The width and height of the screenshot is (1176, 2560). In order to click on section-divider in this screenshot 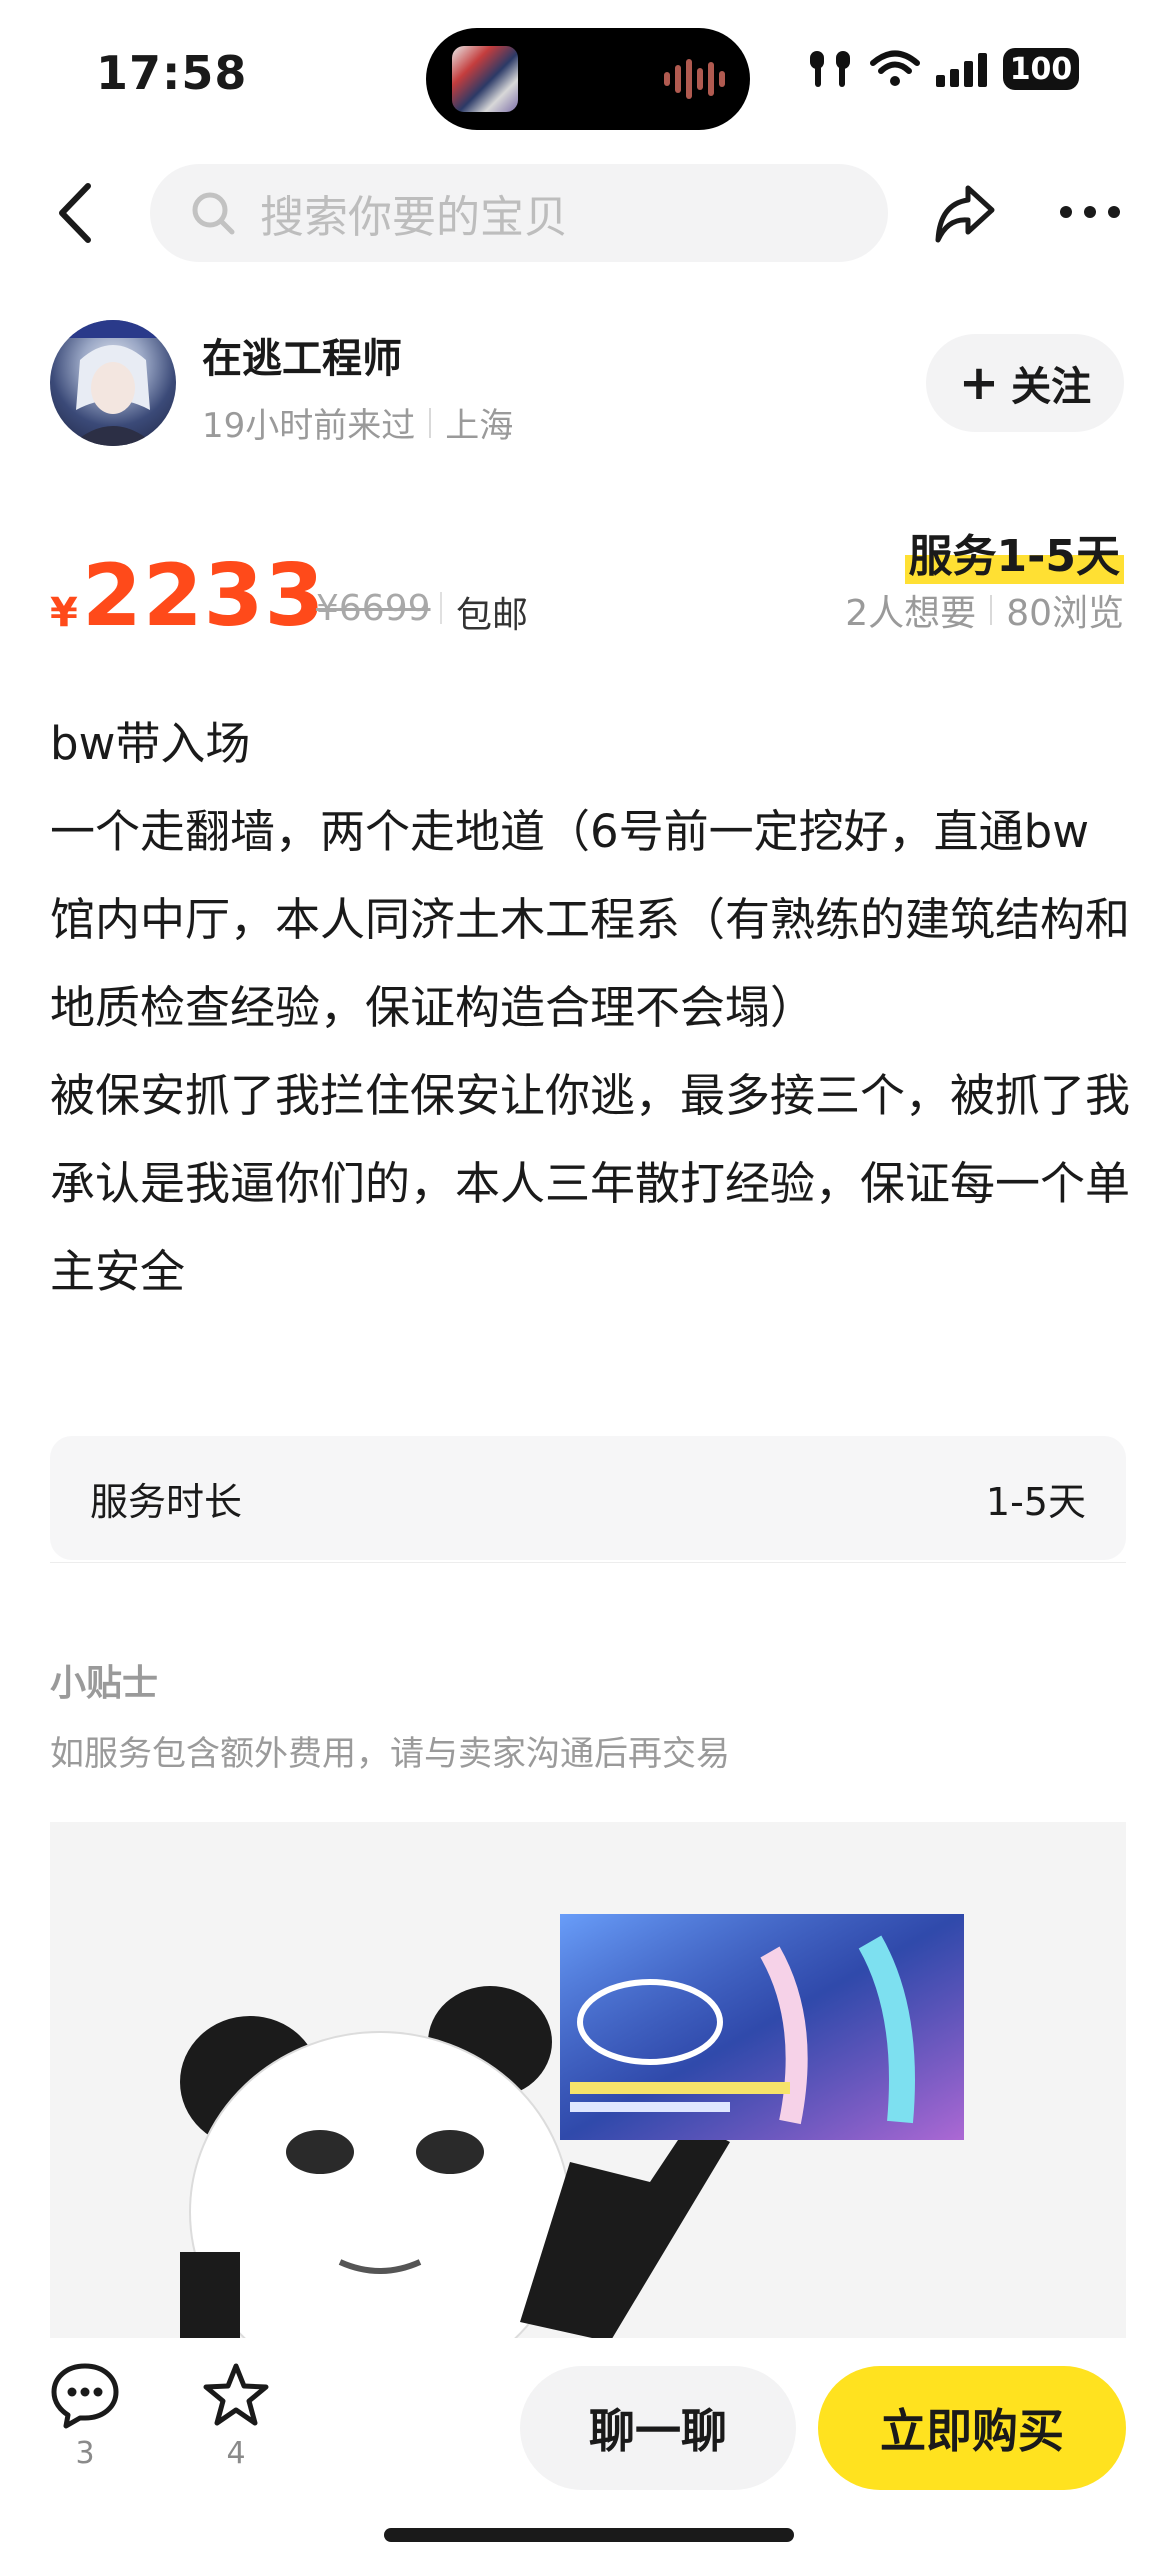, I will do `click(588, 1562)`.